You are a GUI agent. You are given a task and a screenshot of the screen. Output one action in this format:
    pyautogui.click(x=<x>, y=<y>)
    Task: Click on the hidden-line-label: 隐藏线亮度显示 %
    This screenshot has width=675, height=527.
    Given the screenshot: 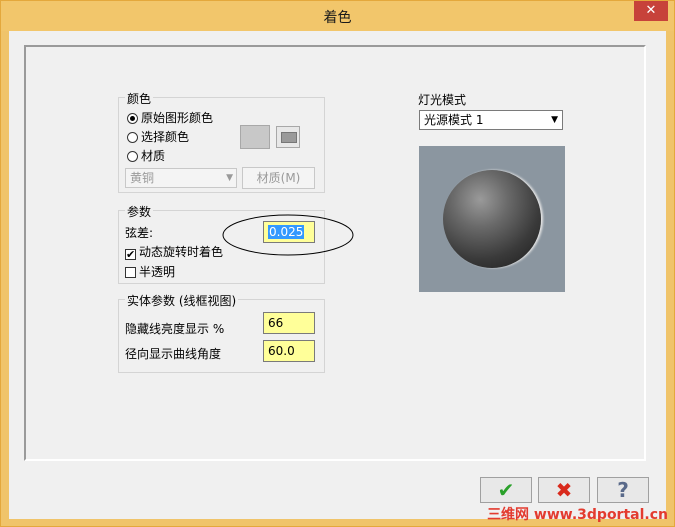 What is the action you would take?
    pyautogui.click(x=175, y=329)
    